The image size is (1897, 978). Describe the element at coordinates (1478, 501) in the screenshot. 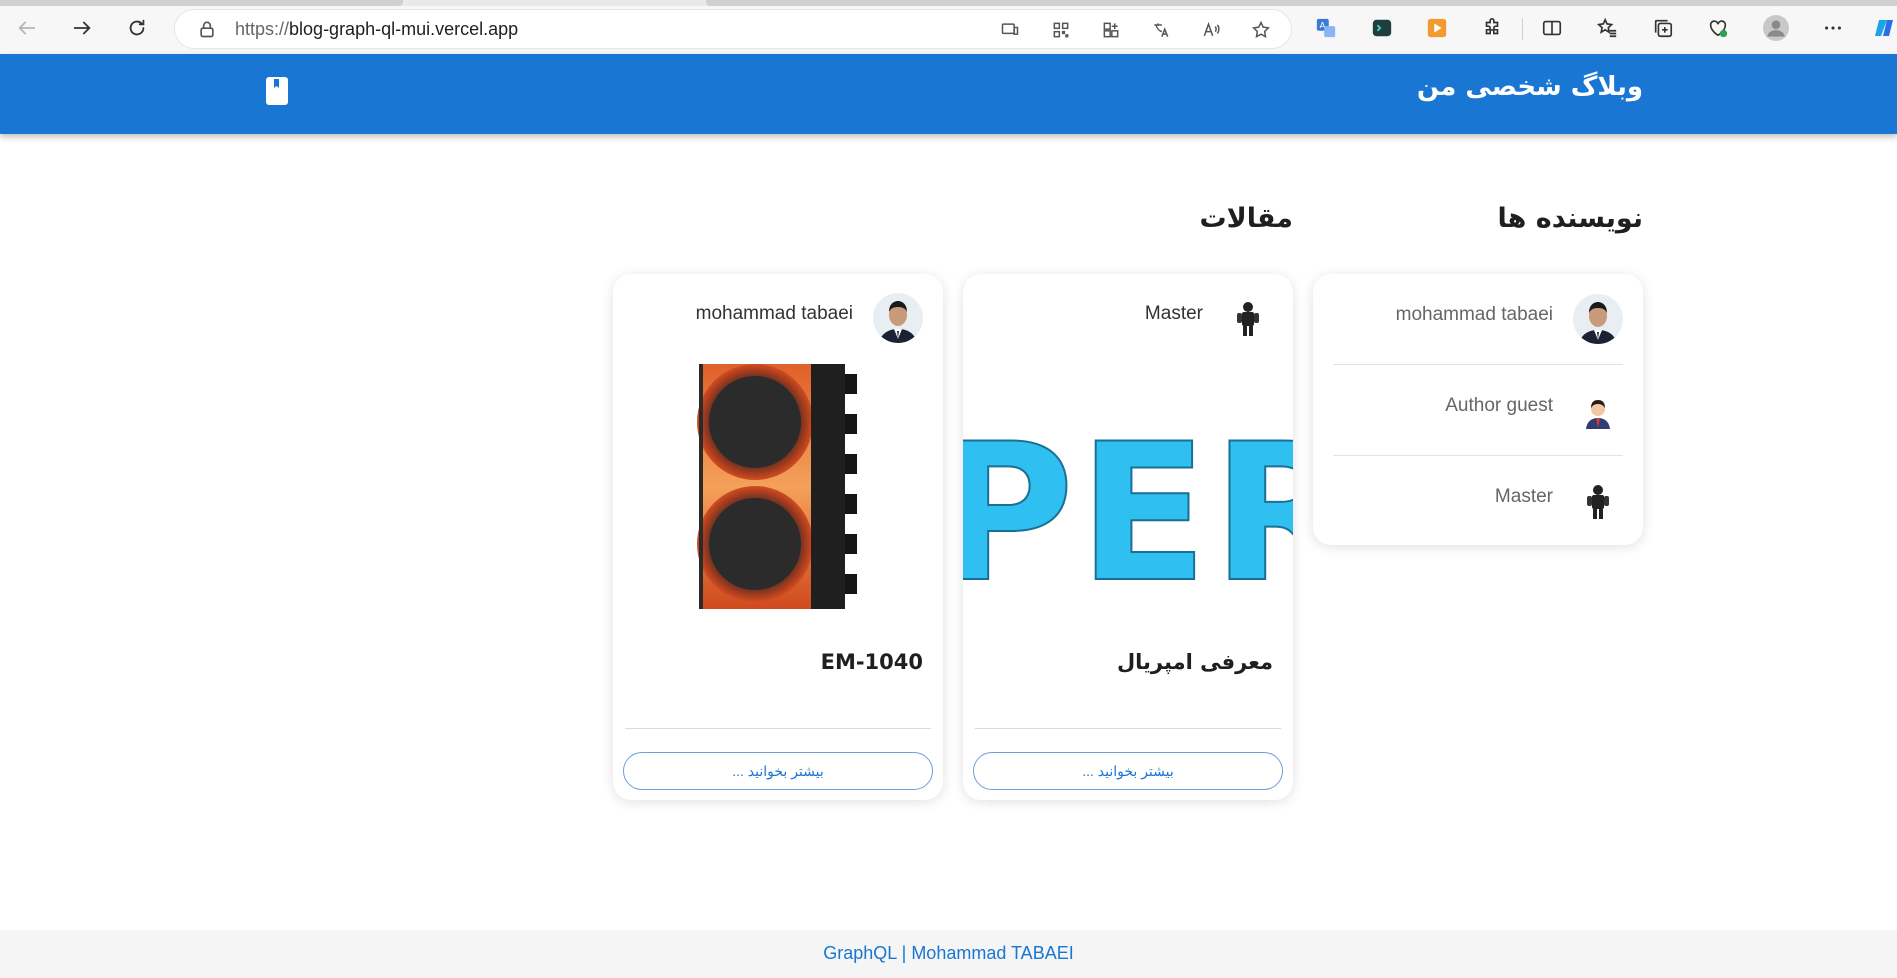

I see `author-item: Master` at that location.